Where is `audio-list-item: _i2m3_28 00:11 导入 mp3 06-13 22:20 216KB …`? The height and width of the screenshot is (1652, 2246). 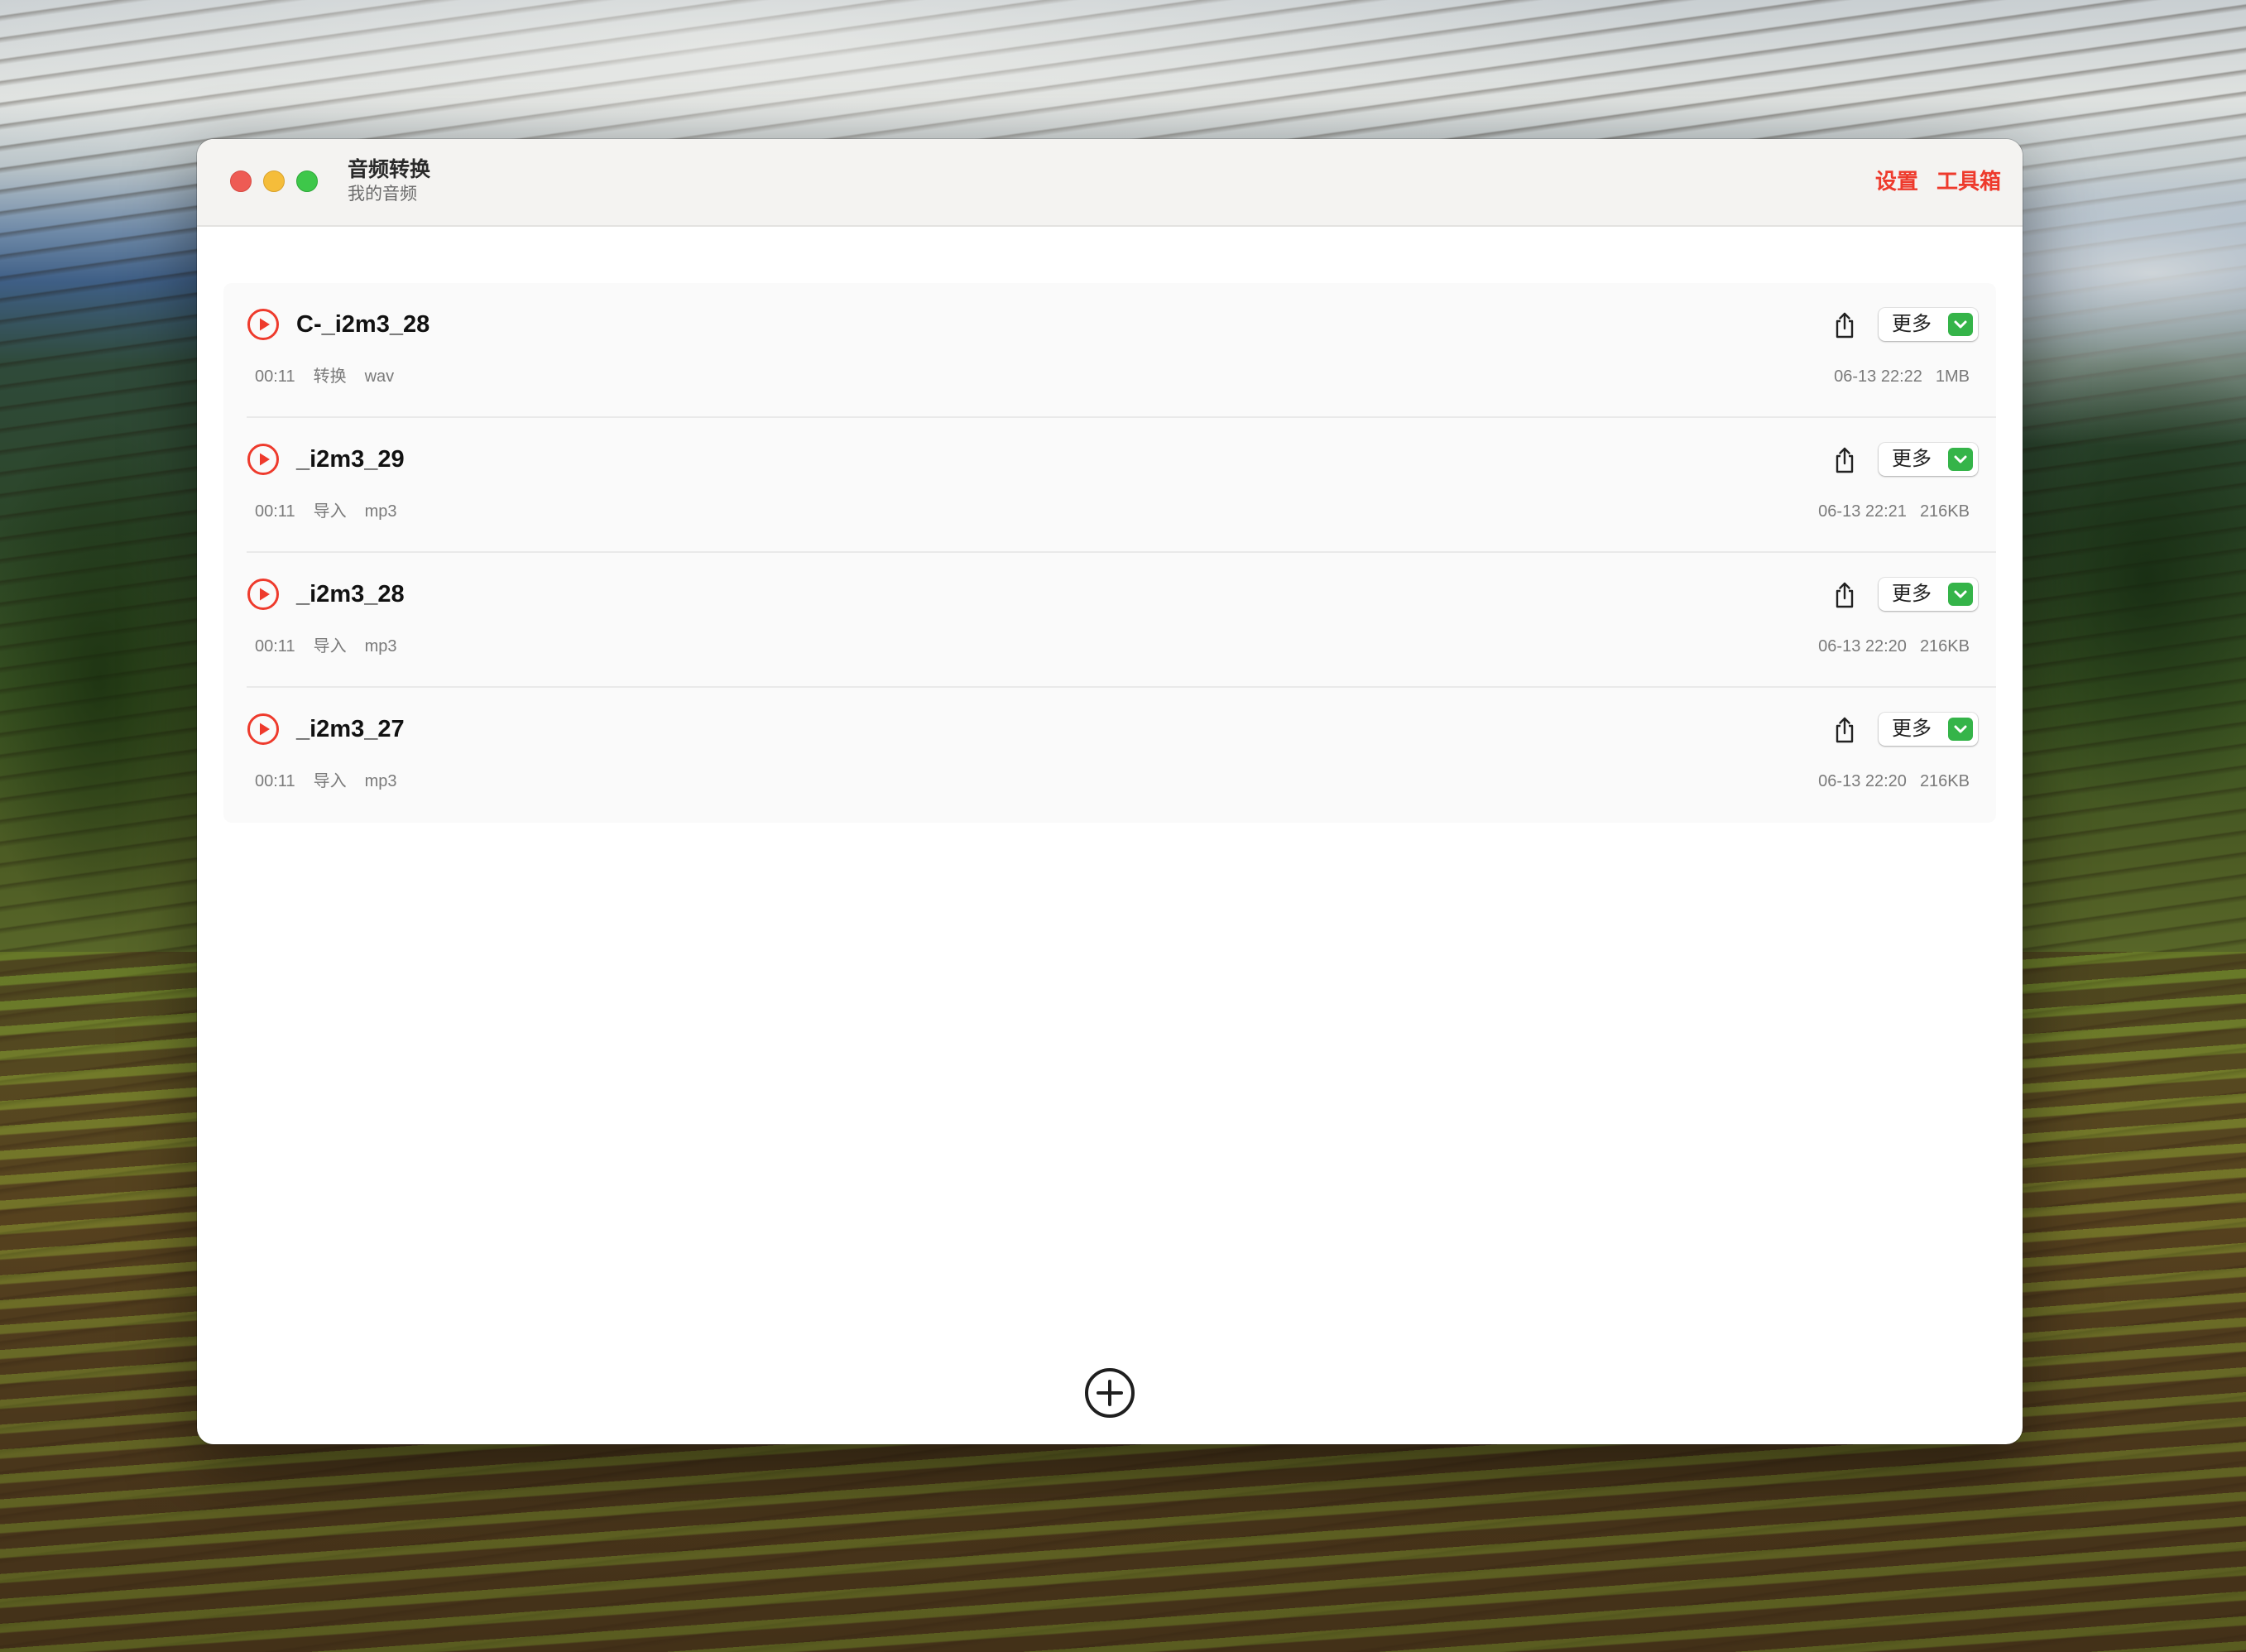
audio-list-item: _i2m3_28 00:11 导入 mp3 06-13 22:20 216KB … is located at coordinates (1109, 620).